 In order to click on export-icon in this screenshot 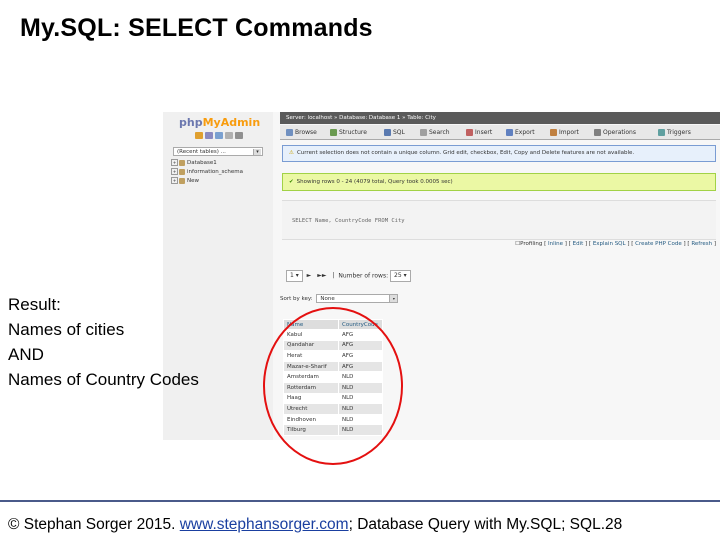, I will do `click(509, 132)`.